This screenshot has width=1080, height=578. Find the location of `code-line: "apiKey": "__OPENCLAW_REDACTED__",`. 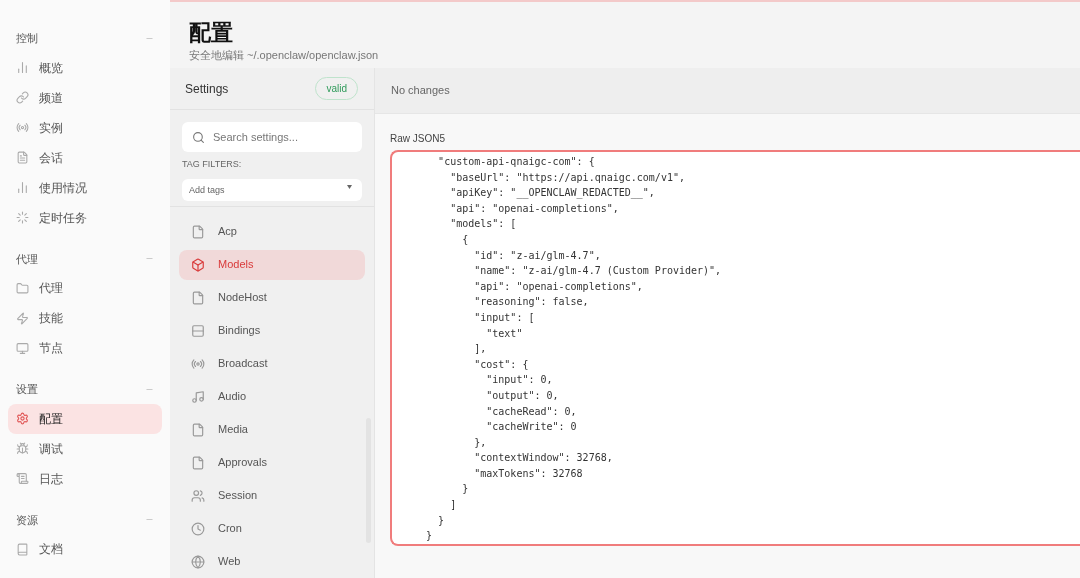

code-line: "apiKey": "__OPENCLAW_REDACTED__", is located at coordinates (552, 193).